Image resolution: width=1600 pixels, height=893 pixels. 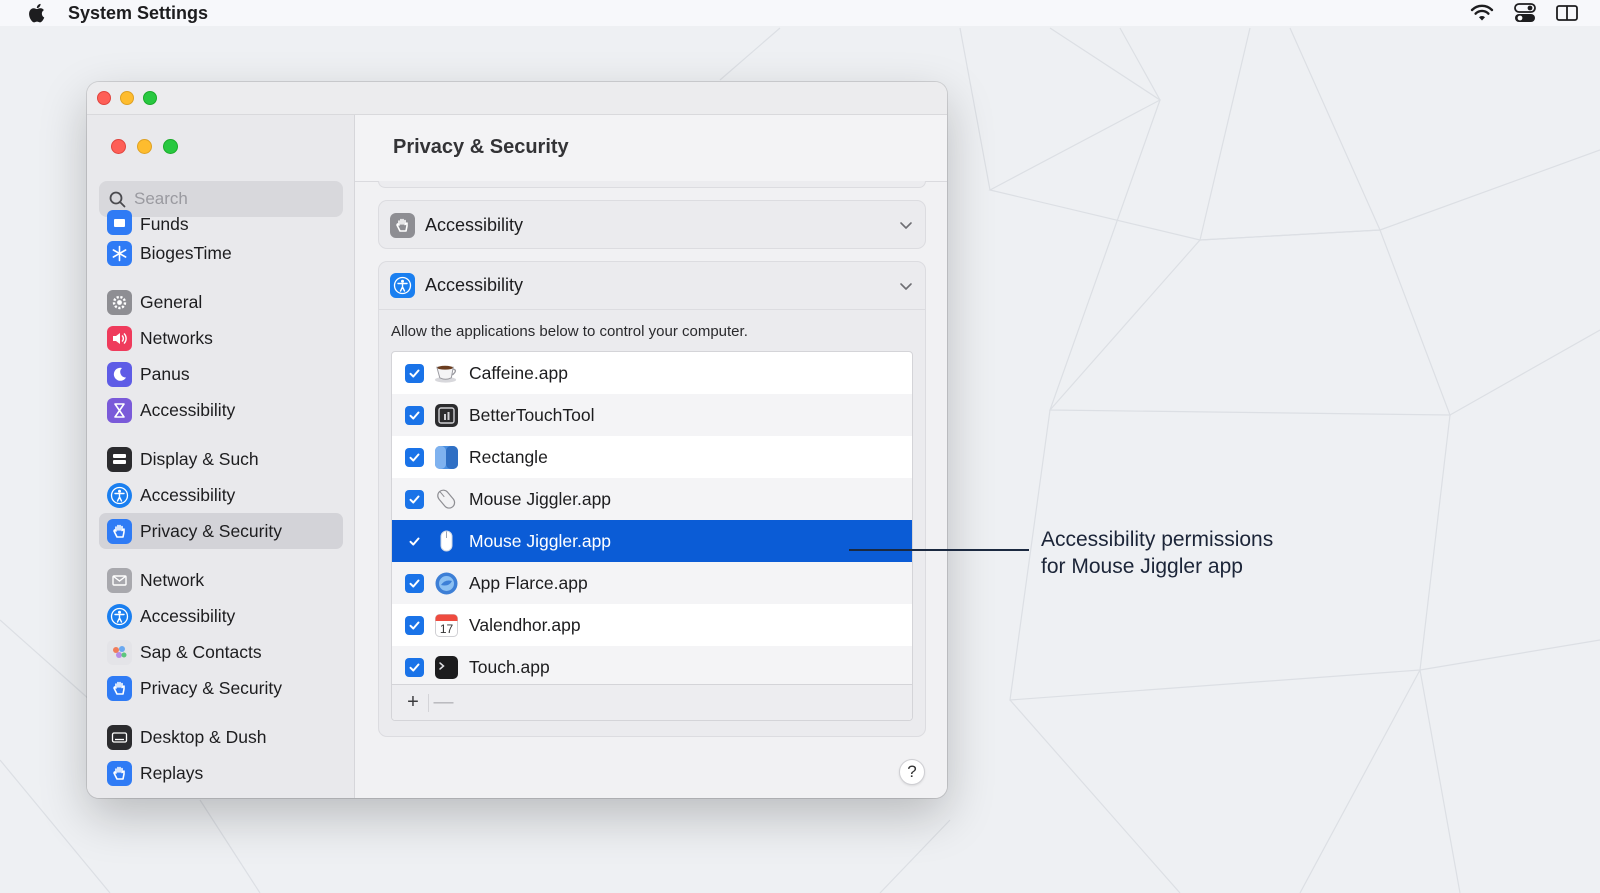 I want to click on wifi-icon, so click(x=1482, y=13).